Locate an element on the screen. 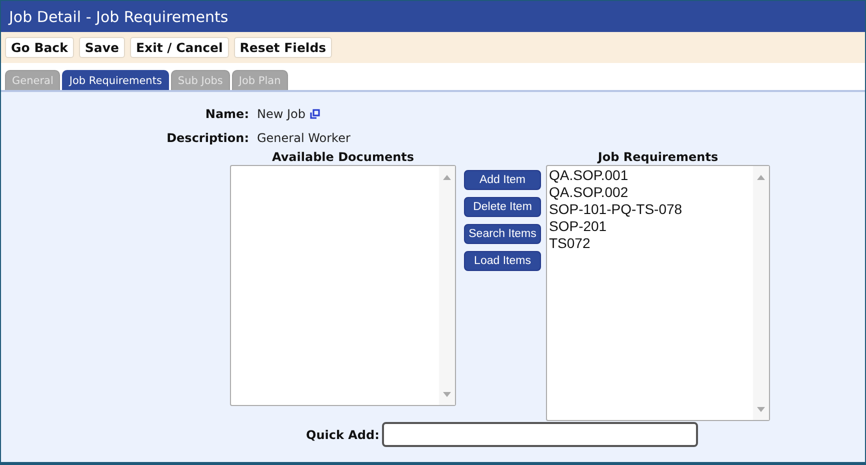 The image size is (866, 465). action-button: Delete Item is located at coordinates (502, 207).